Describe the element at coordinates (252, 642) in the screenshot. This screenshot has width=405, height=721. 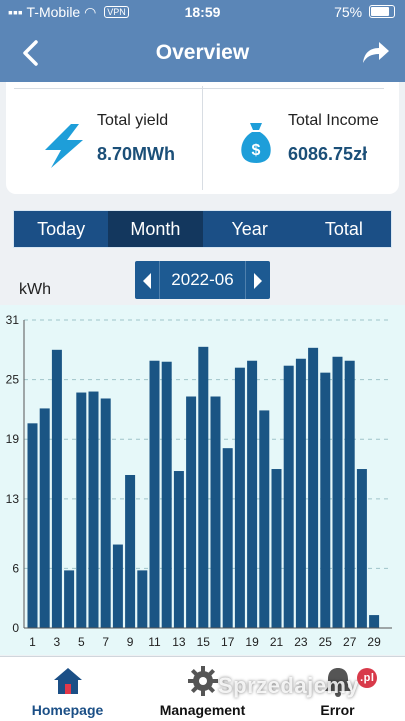
I see `x-tick-label: 19` at that location.